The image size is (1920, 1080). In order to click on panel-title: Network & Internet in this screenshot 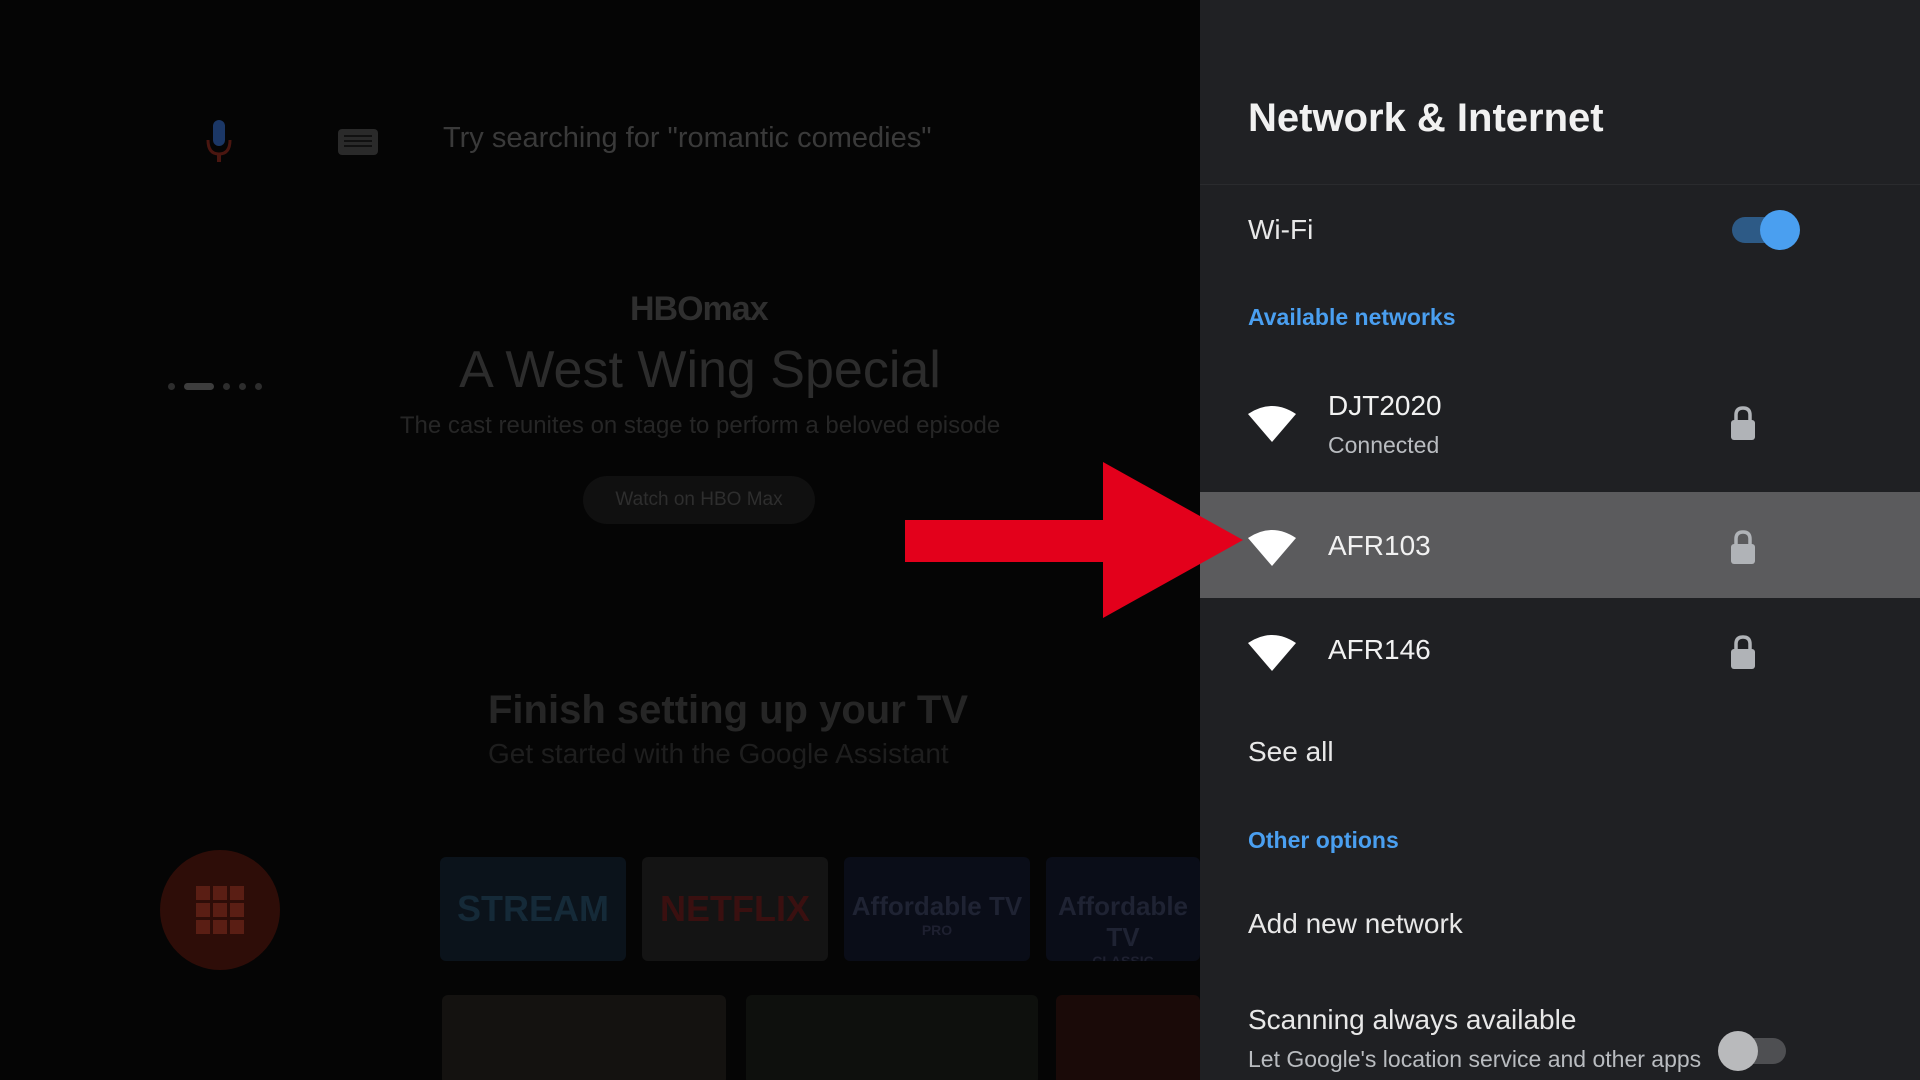, I will do `click(1426, 118)`.